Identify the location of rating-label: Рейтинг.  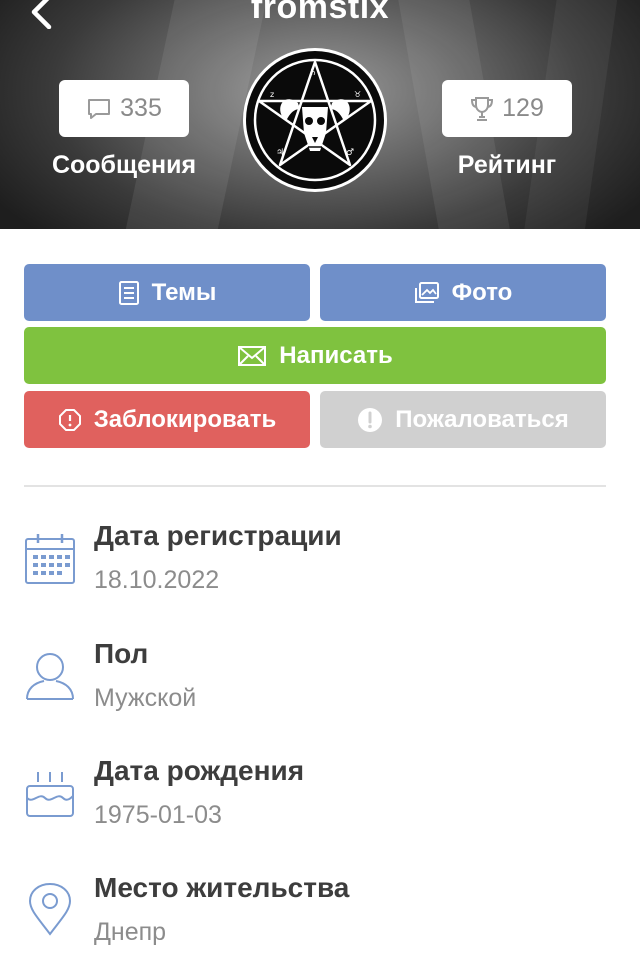
(507, 165).